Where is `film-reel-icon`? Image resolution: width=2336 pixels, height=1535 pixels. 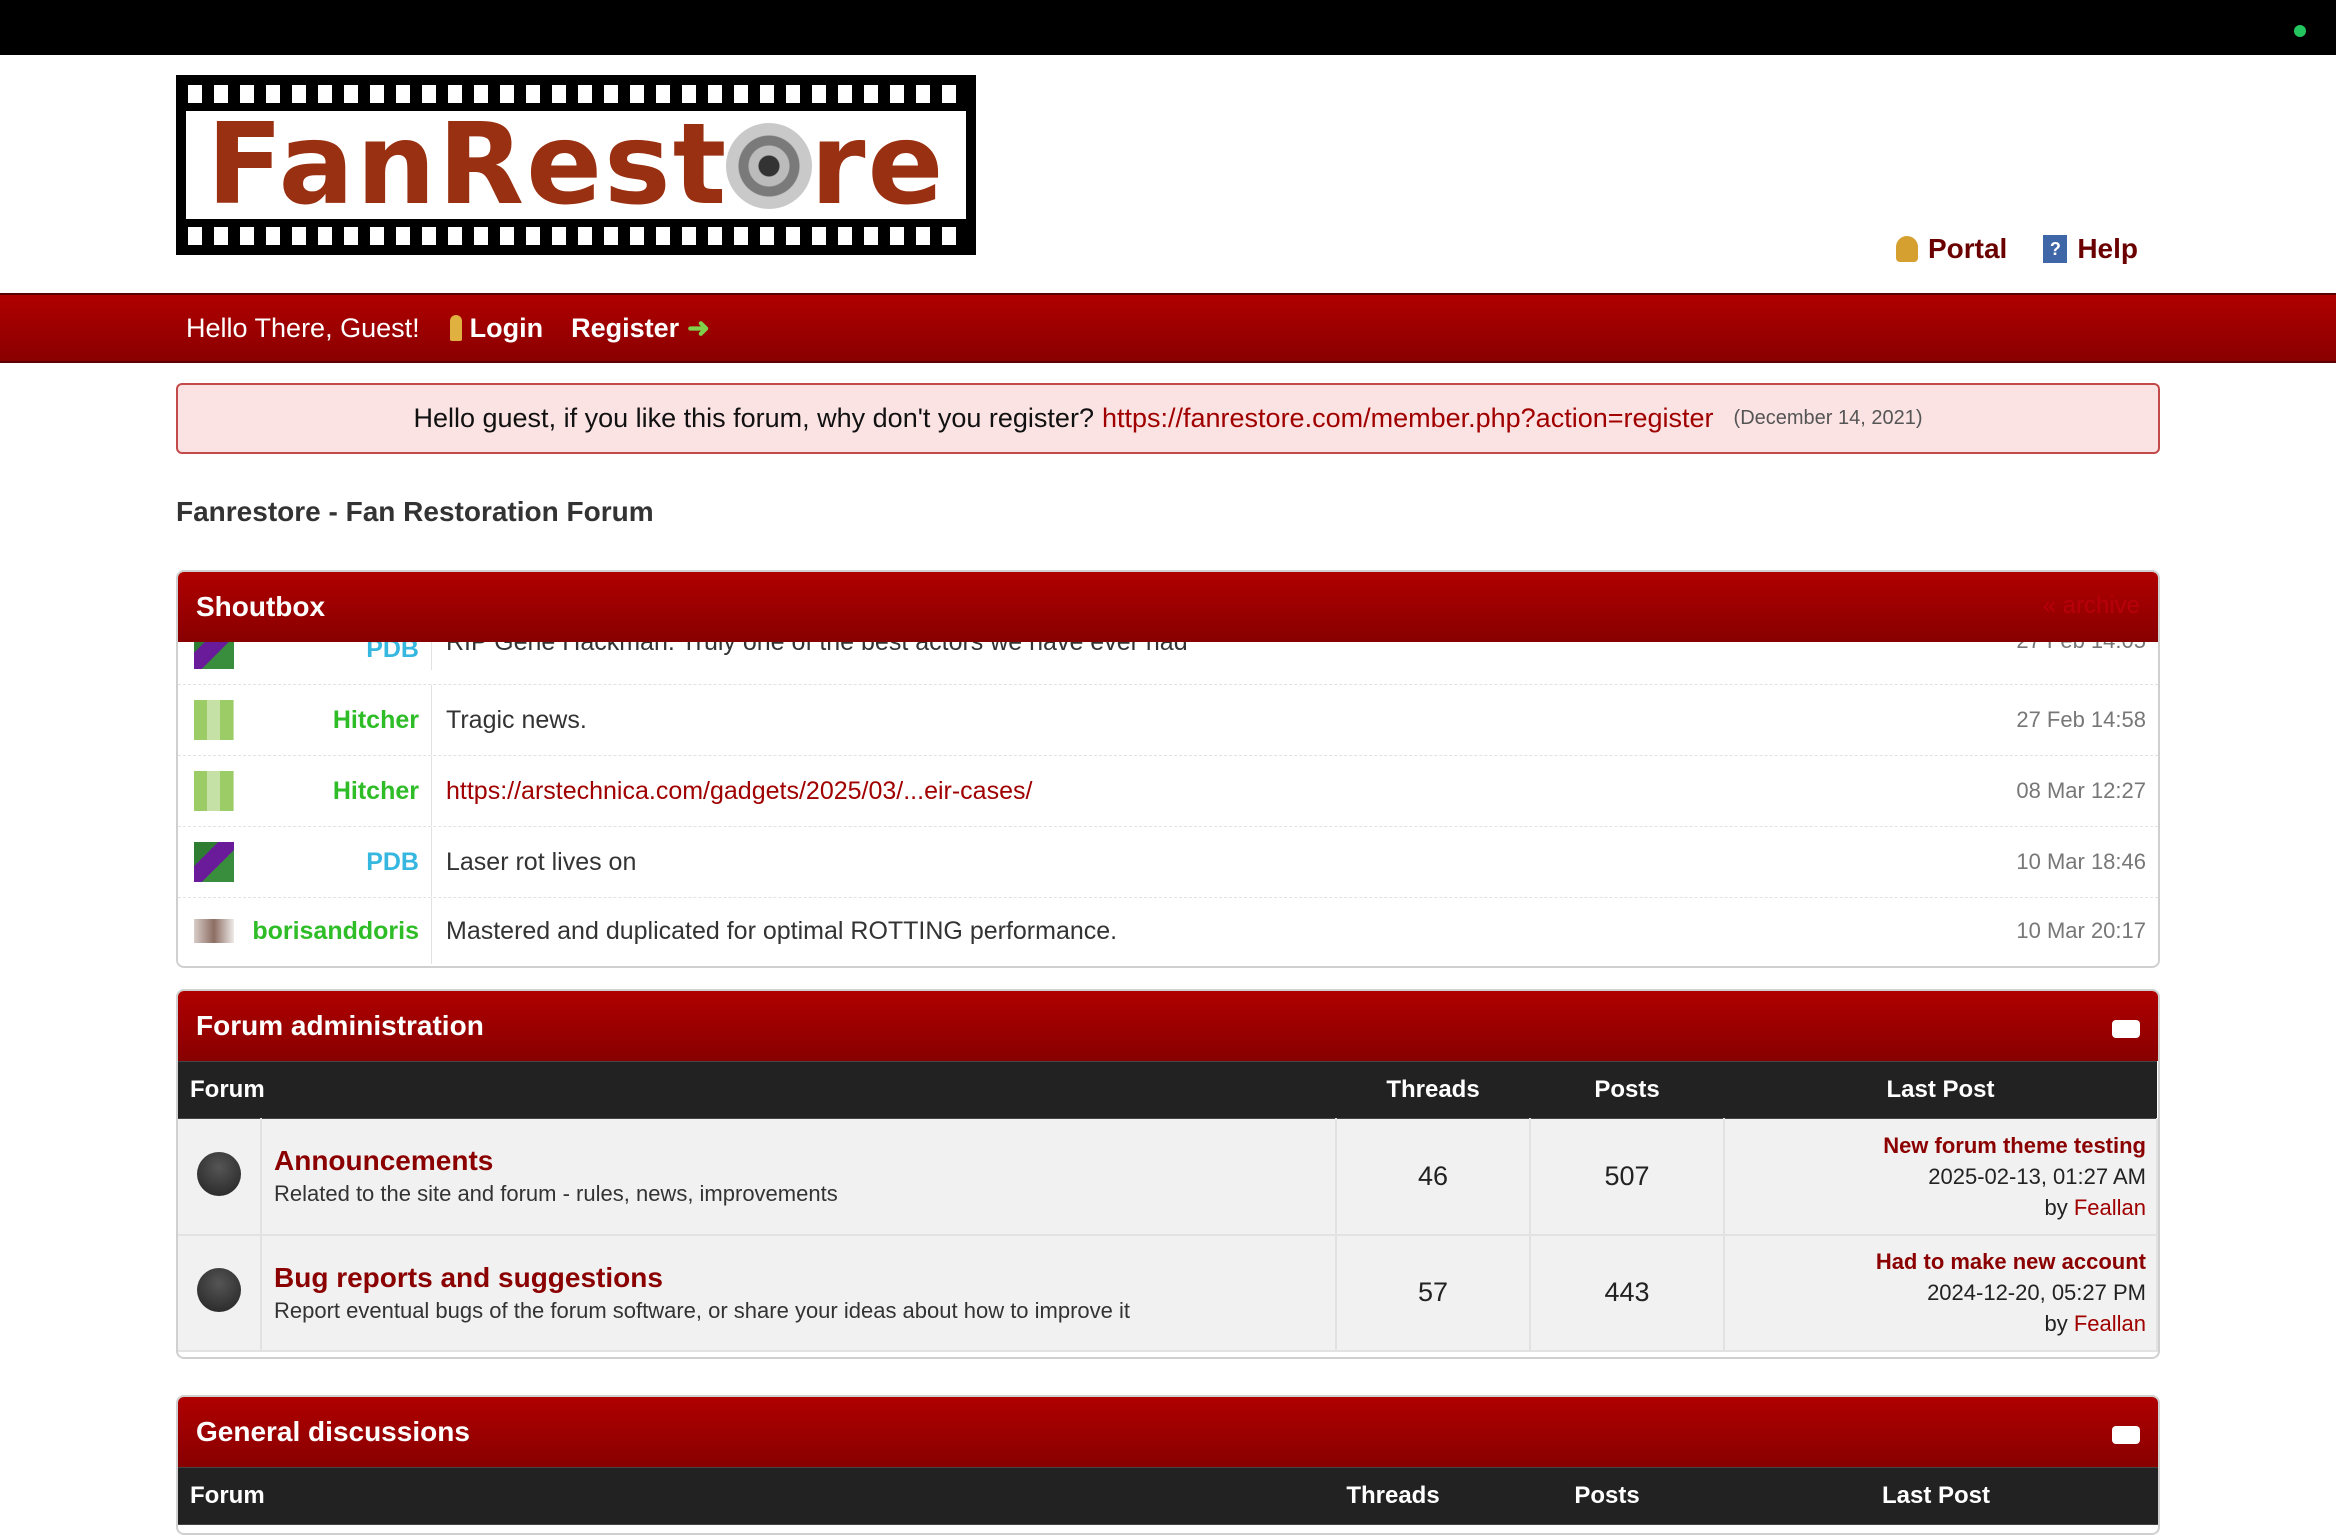
film-reel-icon is located at coordinates (769, 166).